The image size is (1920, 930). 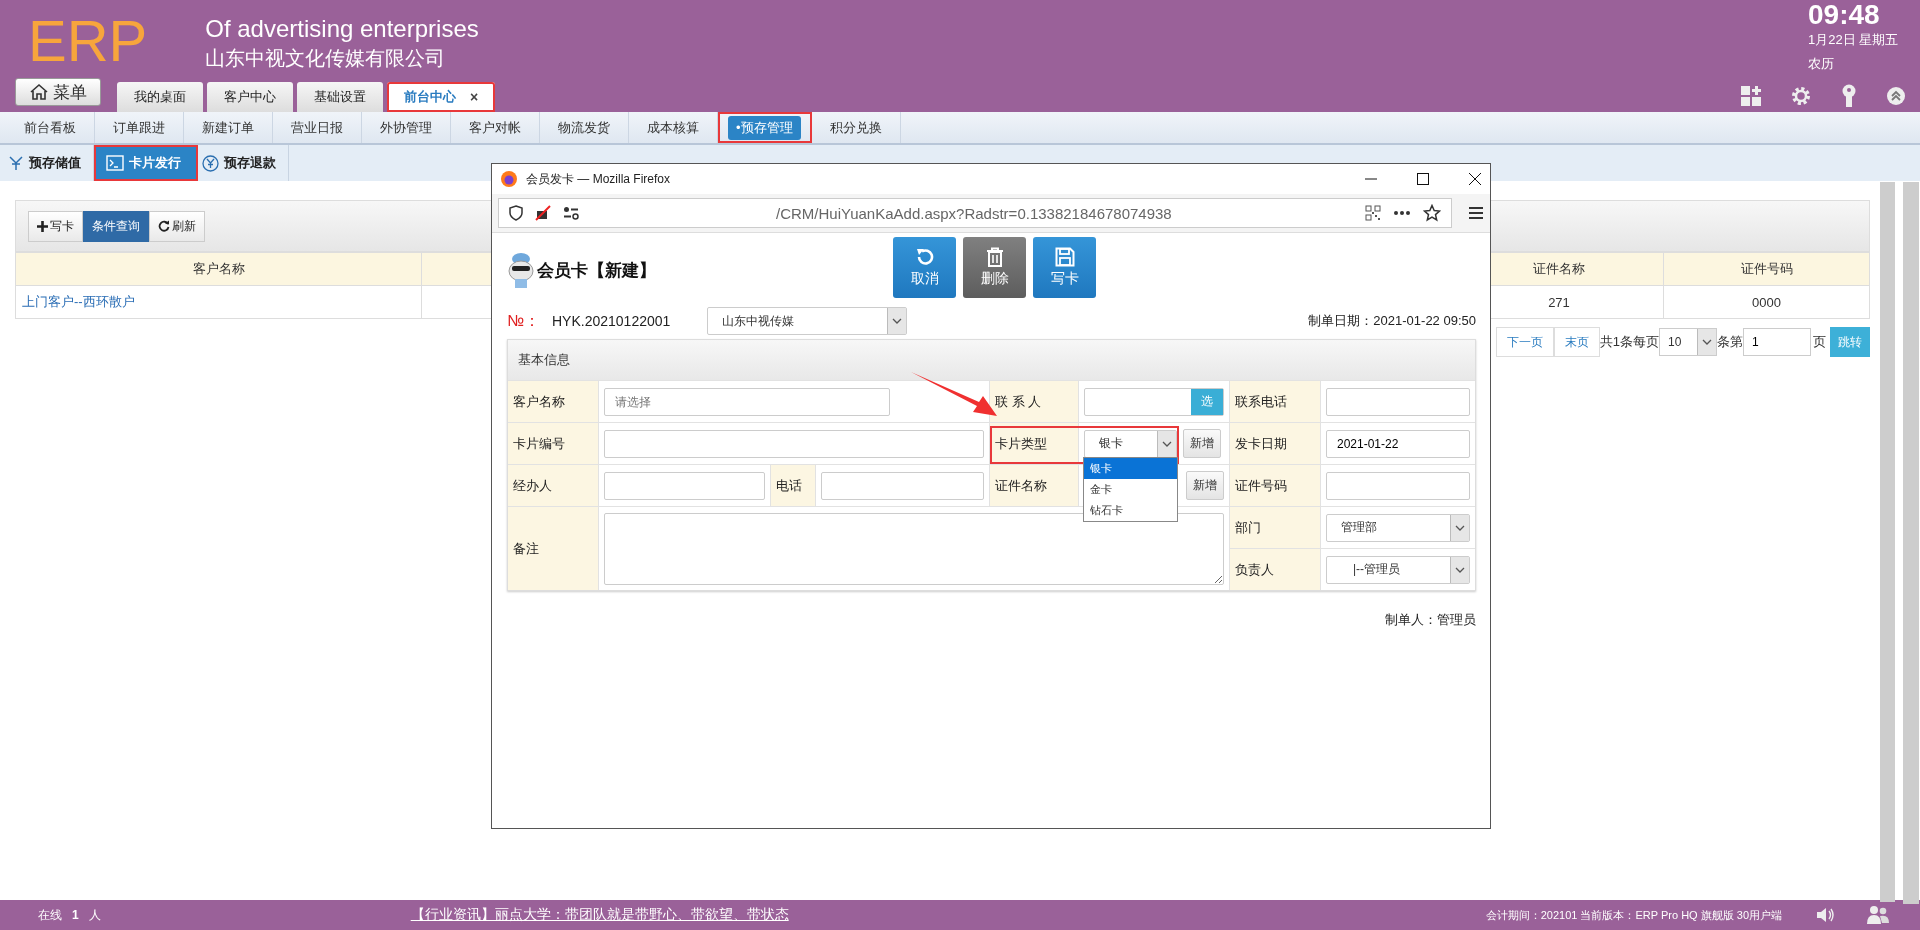 I want to click on section-title: 基本信息, so click(x=544, y=360).